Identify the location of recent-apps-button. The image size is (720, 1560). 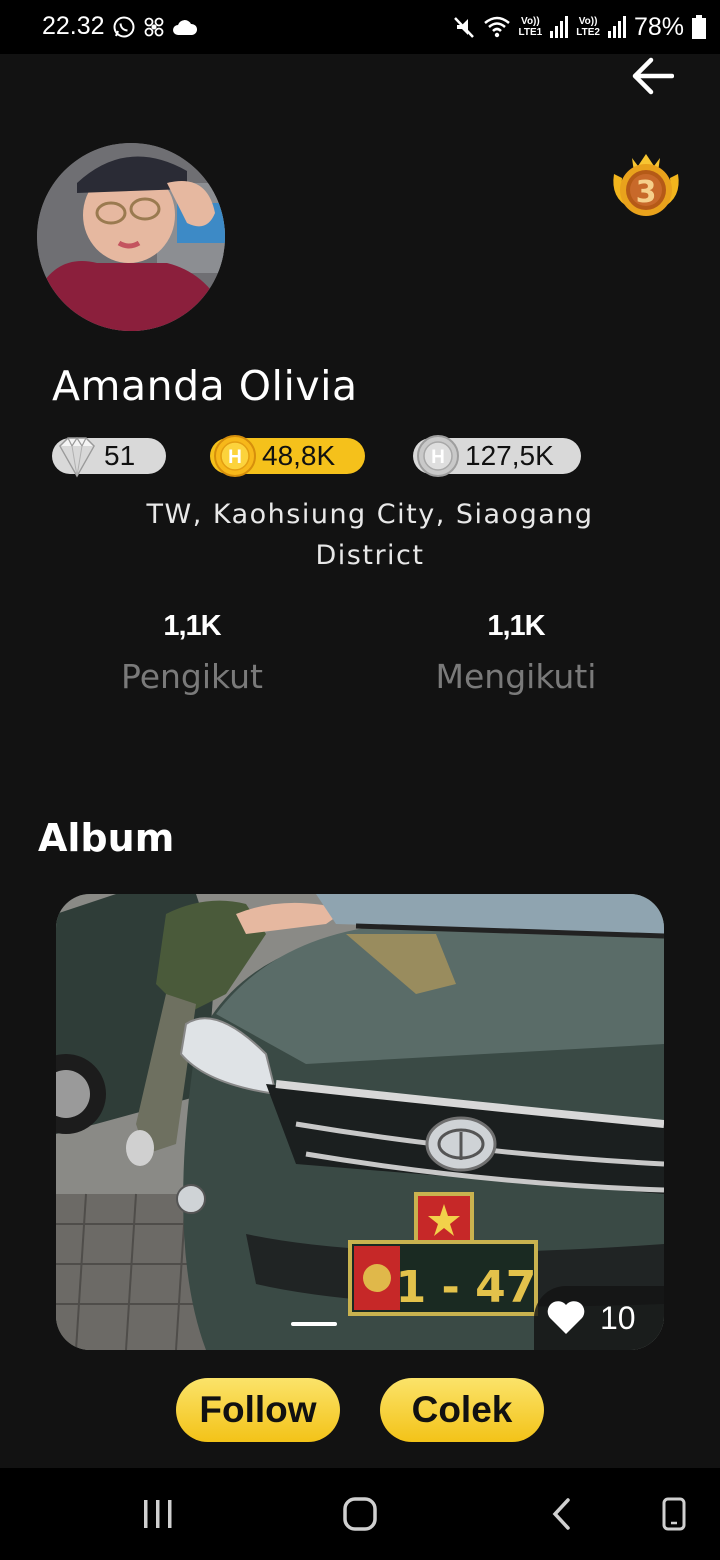
(158, 1514).